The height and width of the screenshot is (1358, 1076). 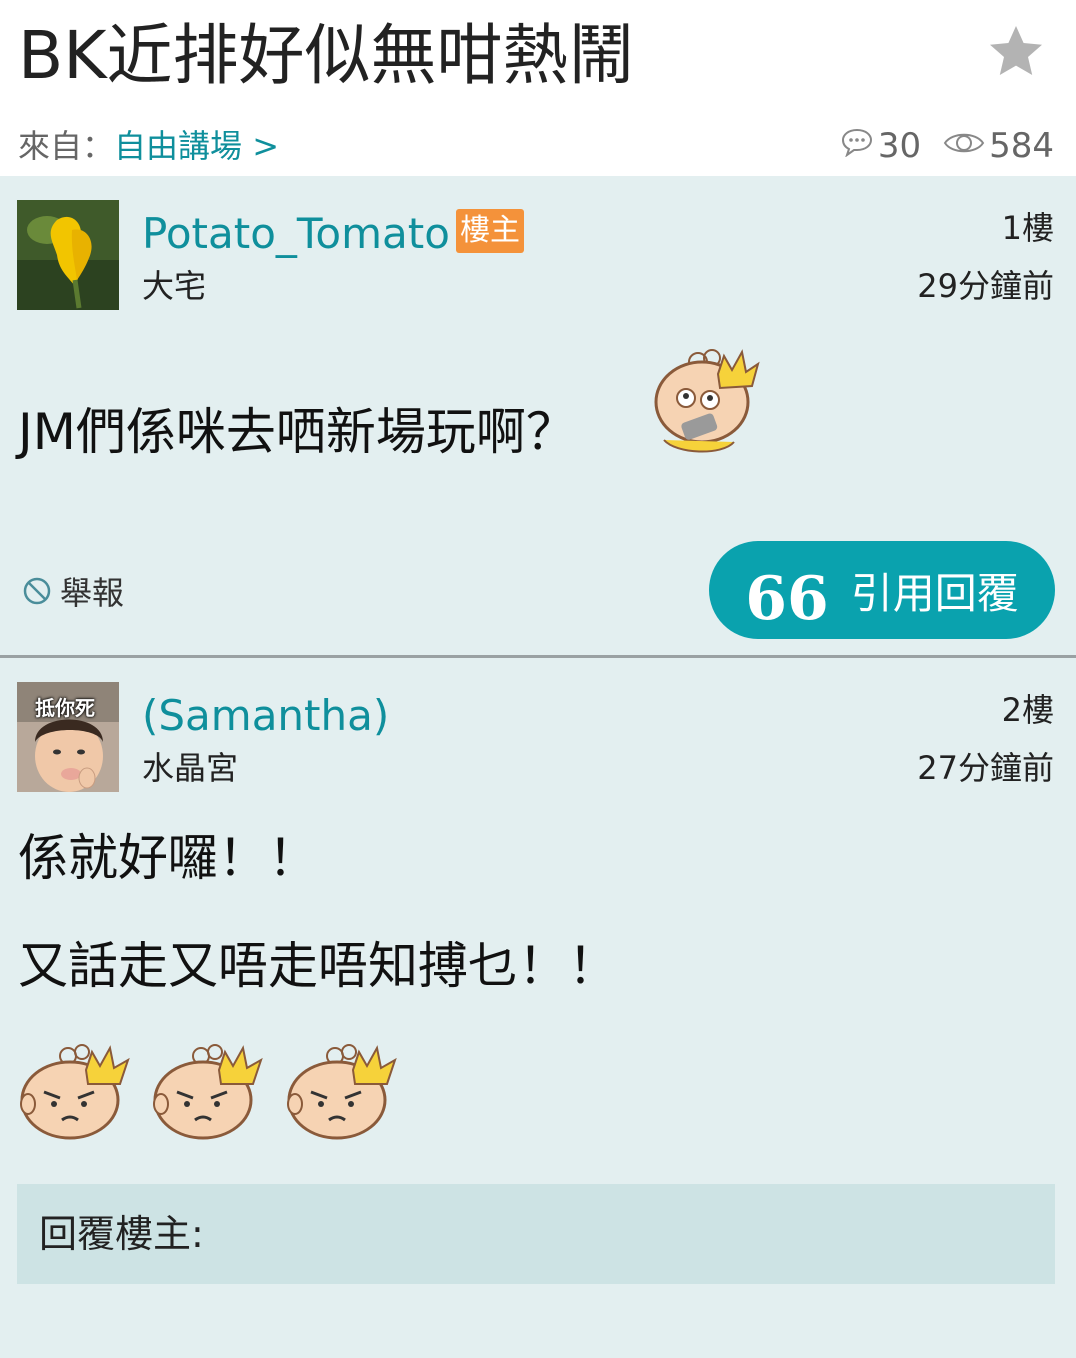 What do you see at coordinates (121, 1234) in the screenshot?
I see `reply-to-label: 回覆樓主:` at bounding box center [121, 1234].